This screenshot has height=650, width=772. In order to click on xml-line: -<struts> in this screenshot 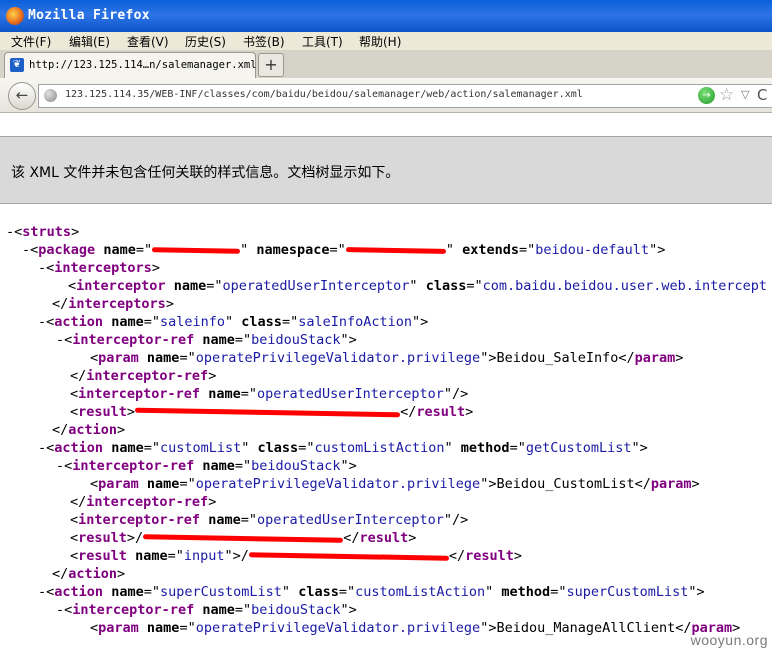, I will do `click(43, 232)`.